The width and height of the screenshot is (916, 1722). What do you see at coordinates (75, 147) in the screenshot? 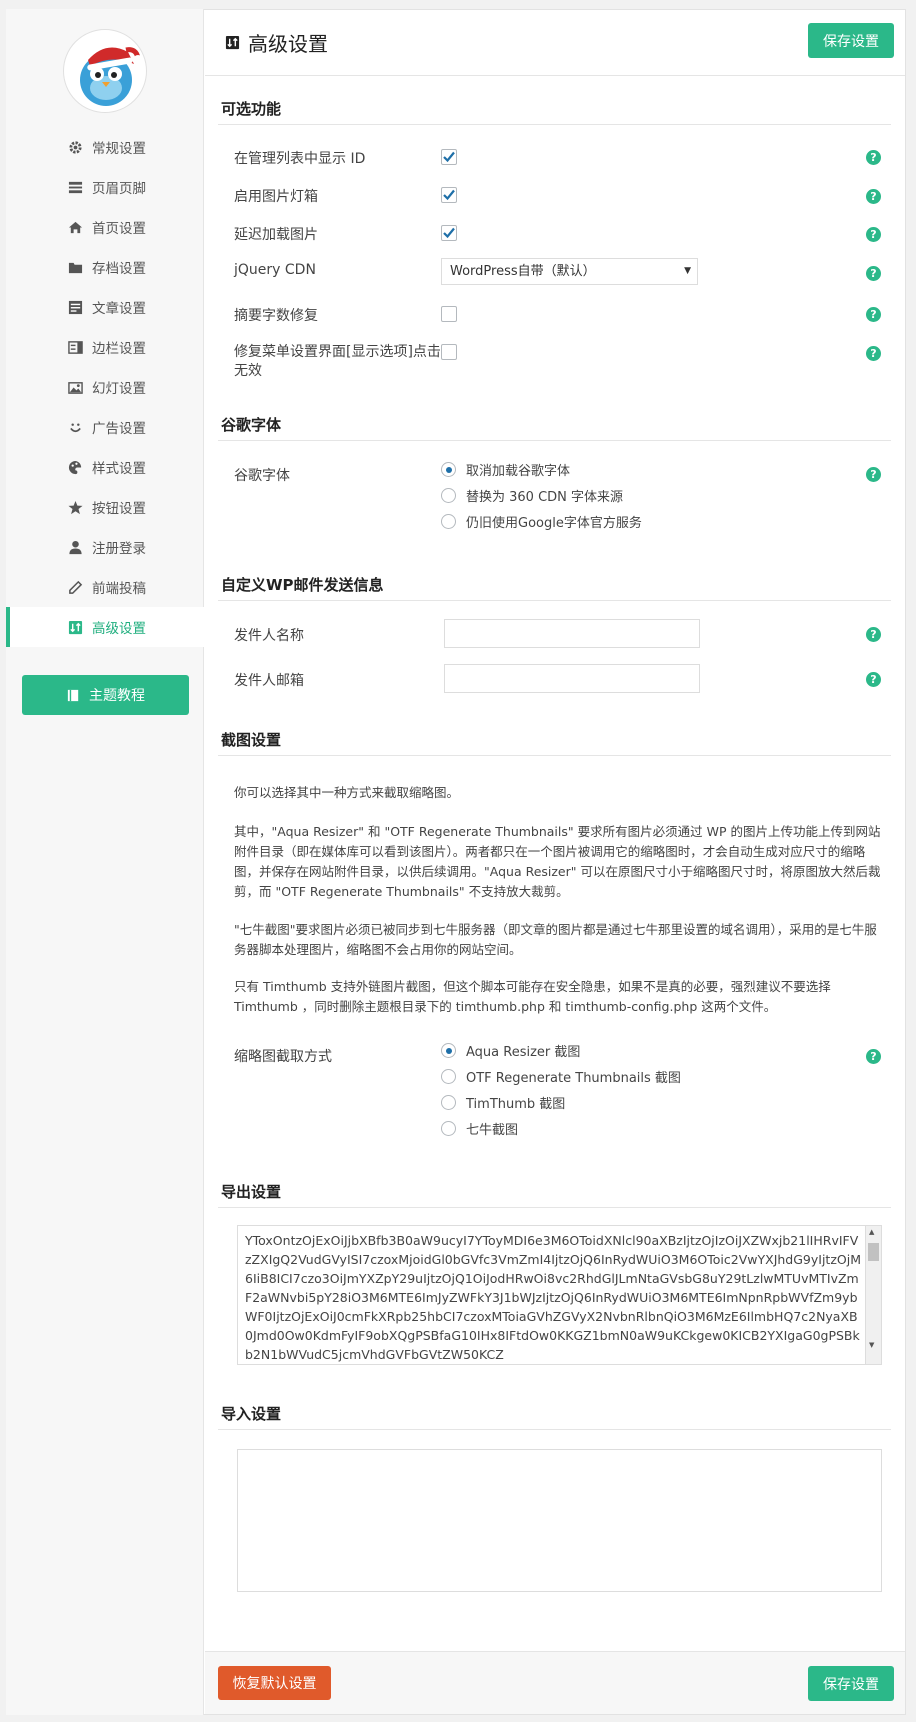
I see `gear-icon` at bounding box center [75, 147].